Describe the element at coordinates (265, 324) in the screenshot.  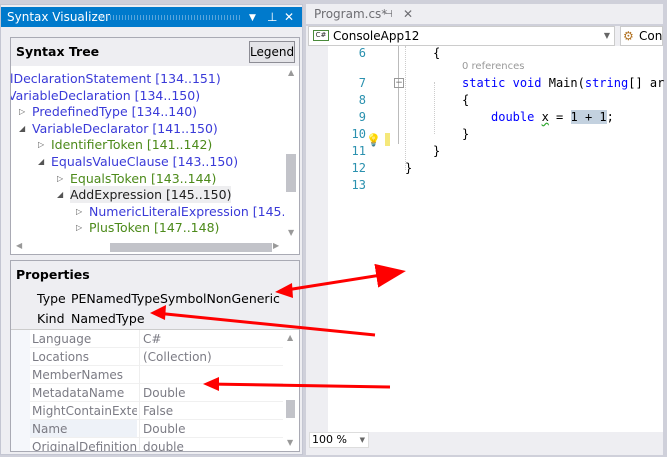
I see `arrow-kind` at that location.